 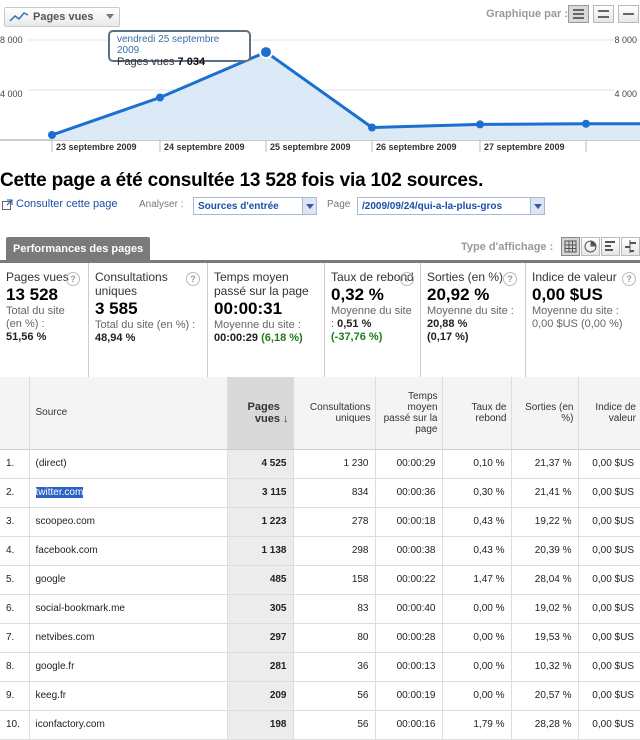 I want to click on metric-select: Pages vues, so click(x=62, y=17).